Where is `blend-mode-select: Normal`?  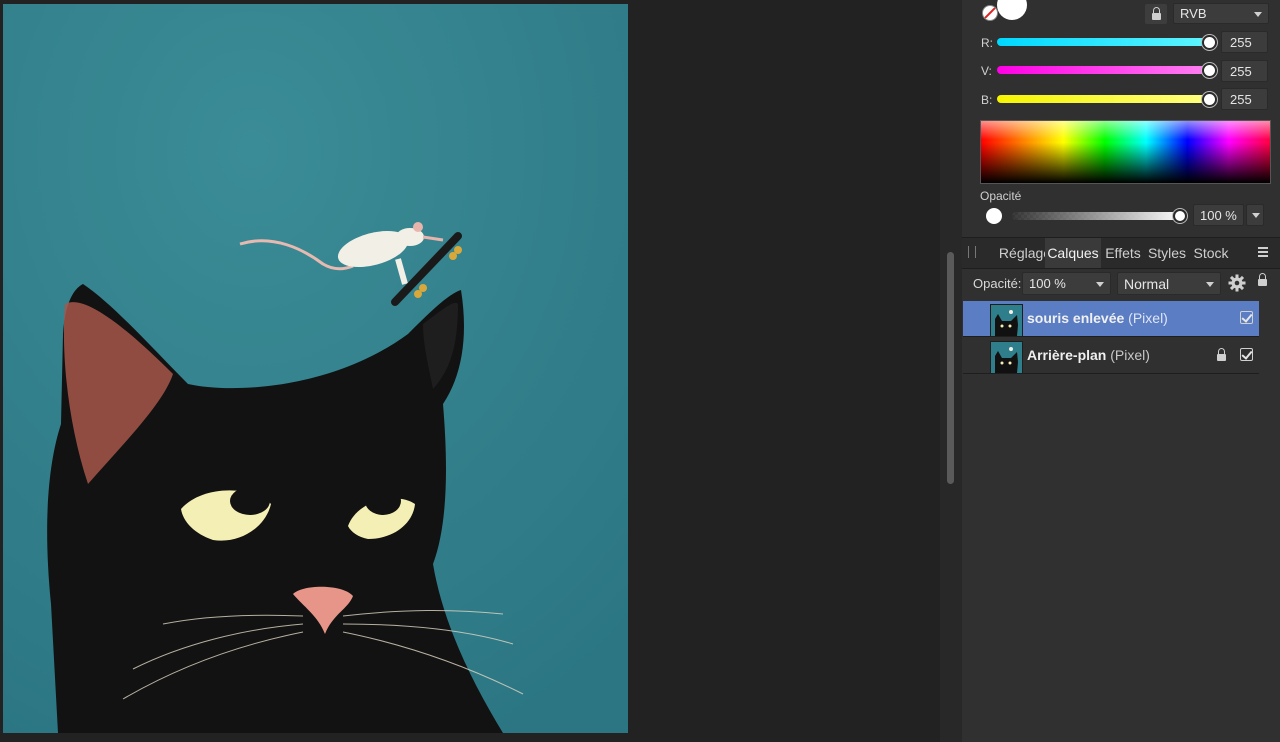
blend-mode-select: Normal is located at coordinates (1169, 283).